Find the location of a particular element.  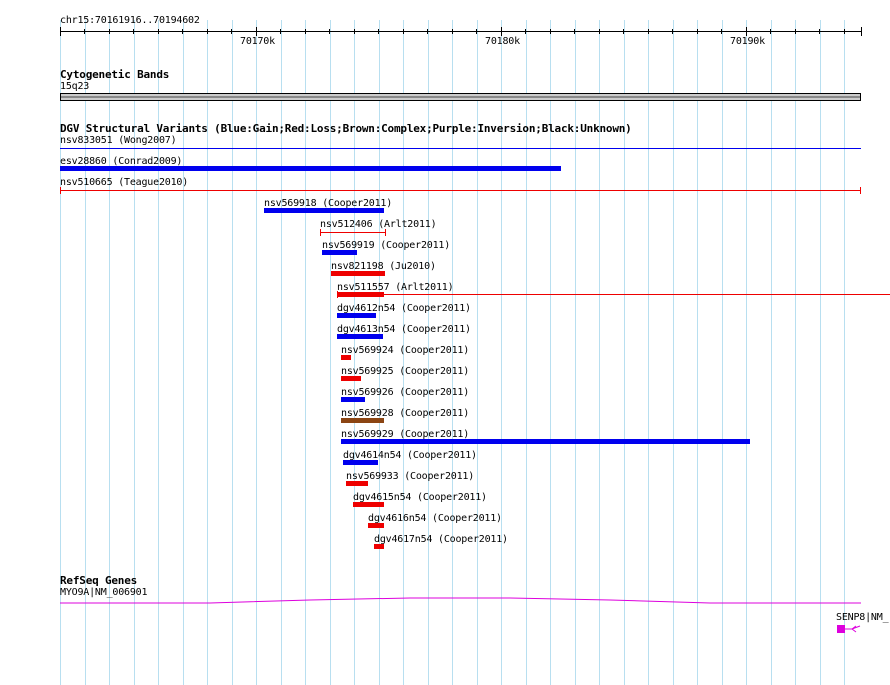

senp8-direction-arrow-icon is located at coordinates (853, 629).